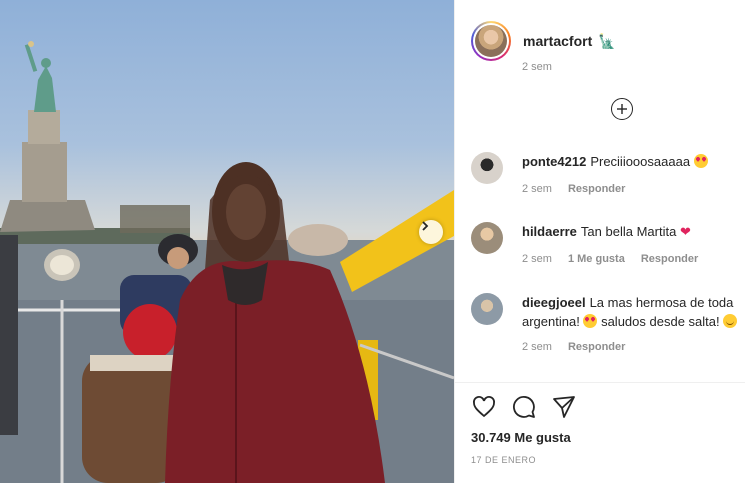 The image size is (745, 483). I want to click on comment-bubble-icon, so click(524, 407).